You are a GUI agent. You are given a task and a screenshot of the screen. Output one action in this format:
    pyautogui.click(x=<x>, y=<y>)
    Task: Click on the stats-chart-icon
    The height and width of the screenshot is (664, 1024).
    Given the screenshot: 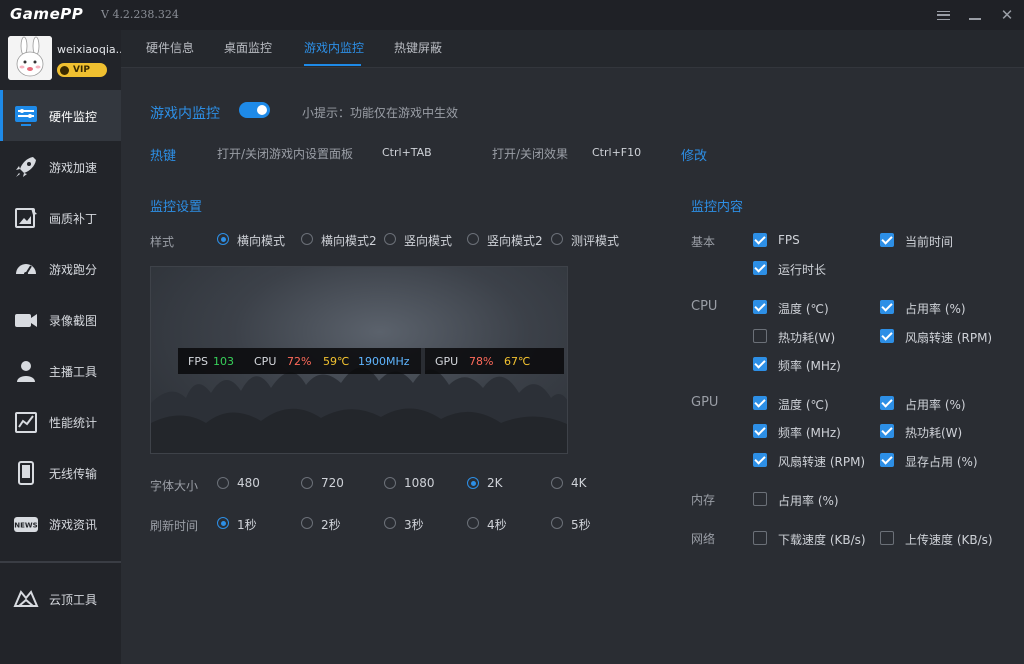 What is the action you would take?
    pyautogui.click(x=26, y=422)
    